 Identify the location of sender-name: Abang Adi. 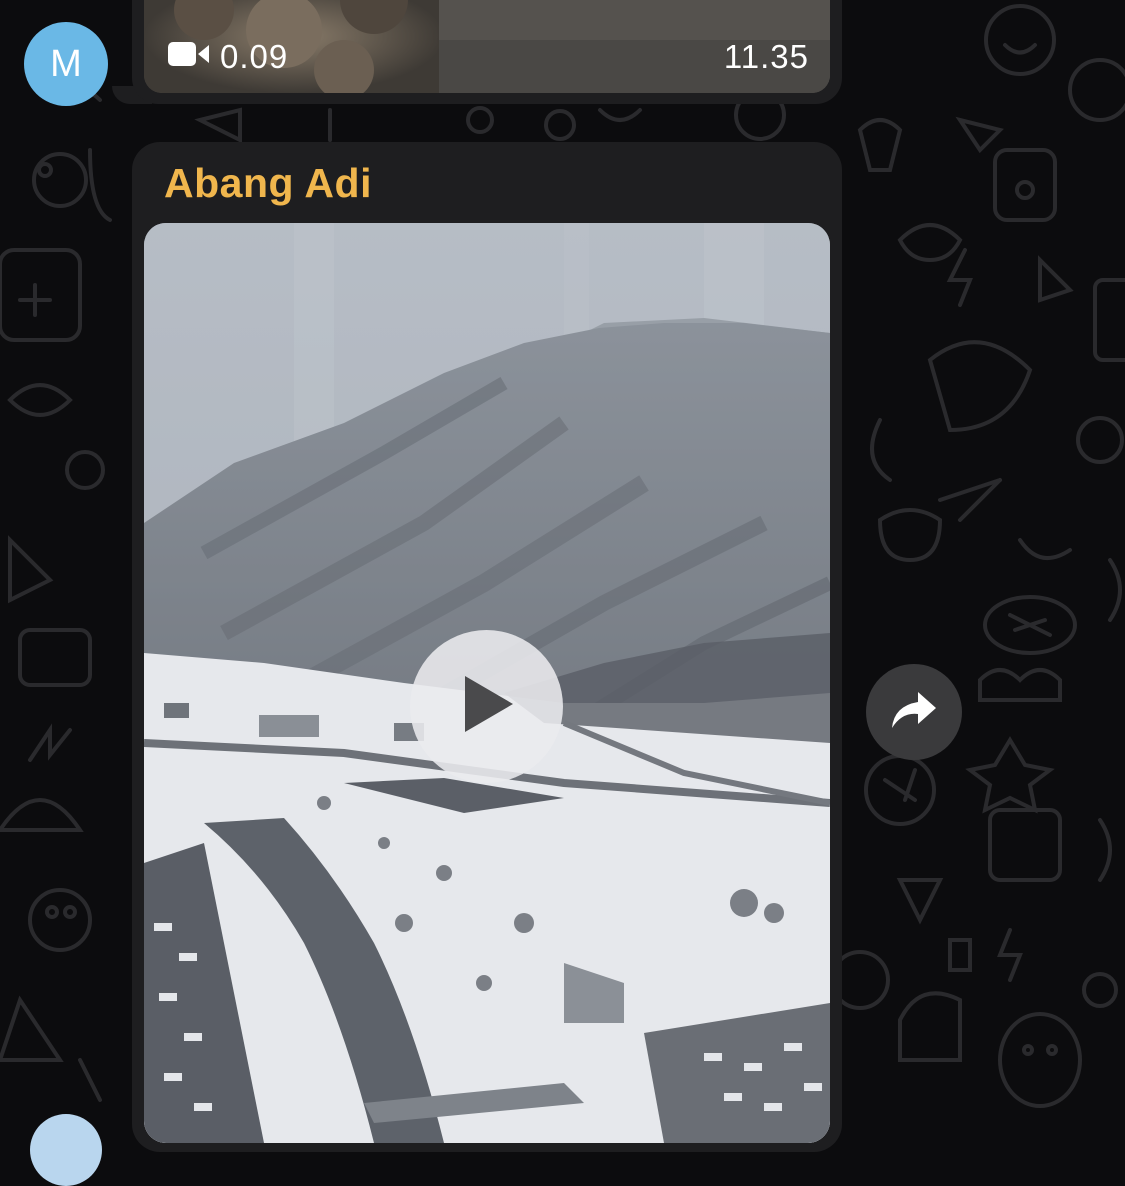
(268, 183).